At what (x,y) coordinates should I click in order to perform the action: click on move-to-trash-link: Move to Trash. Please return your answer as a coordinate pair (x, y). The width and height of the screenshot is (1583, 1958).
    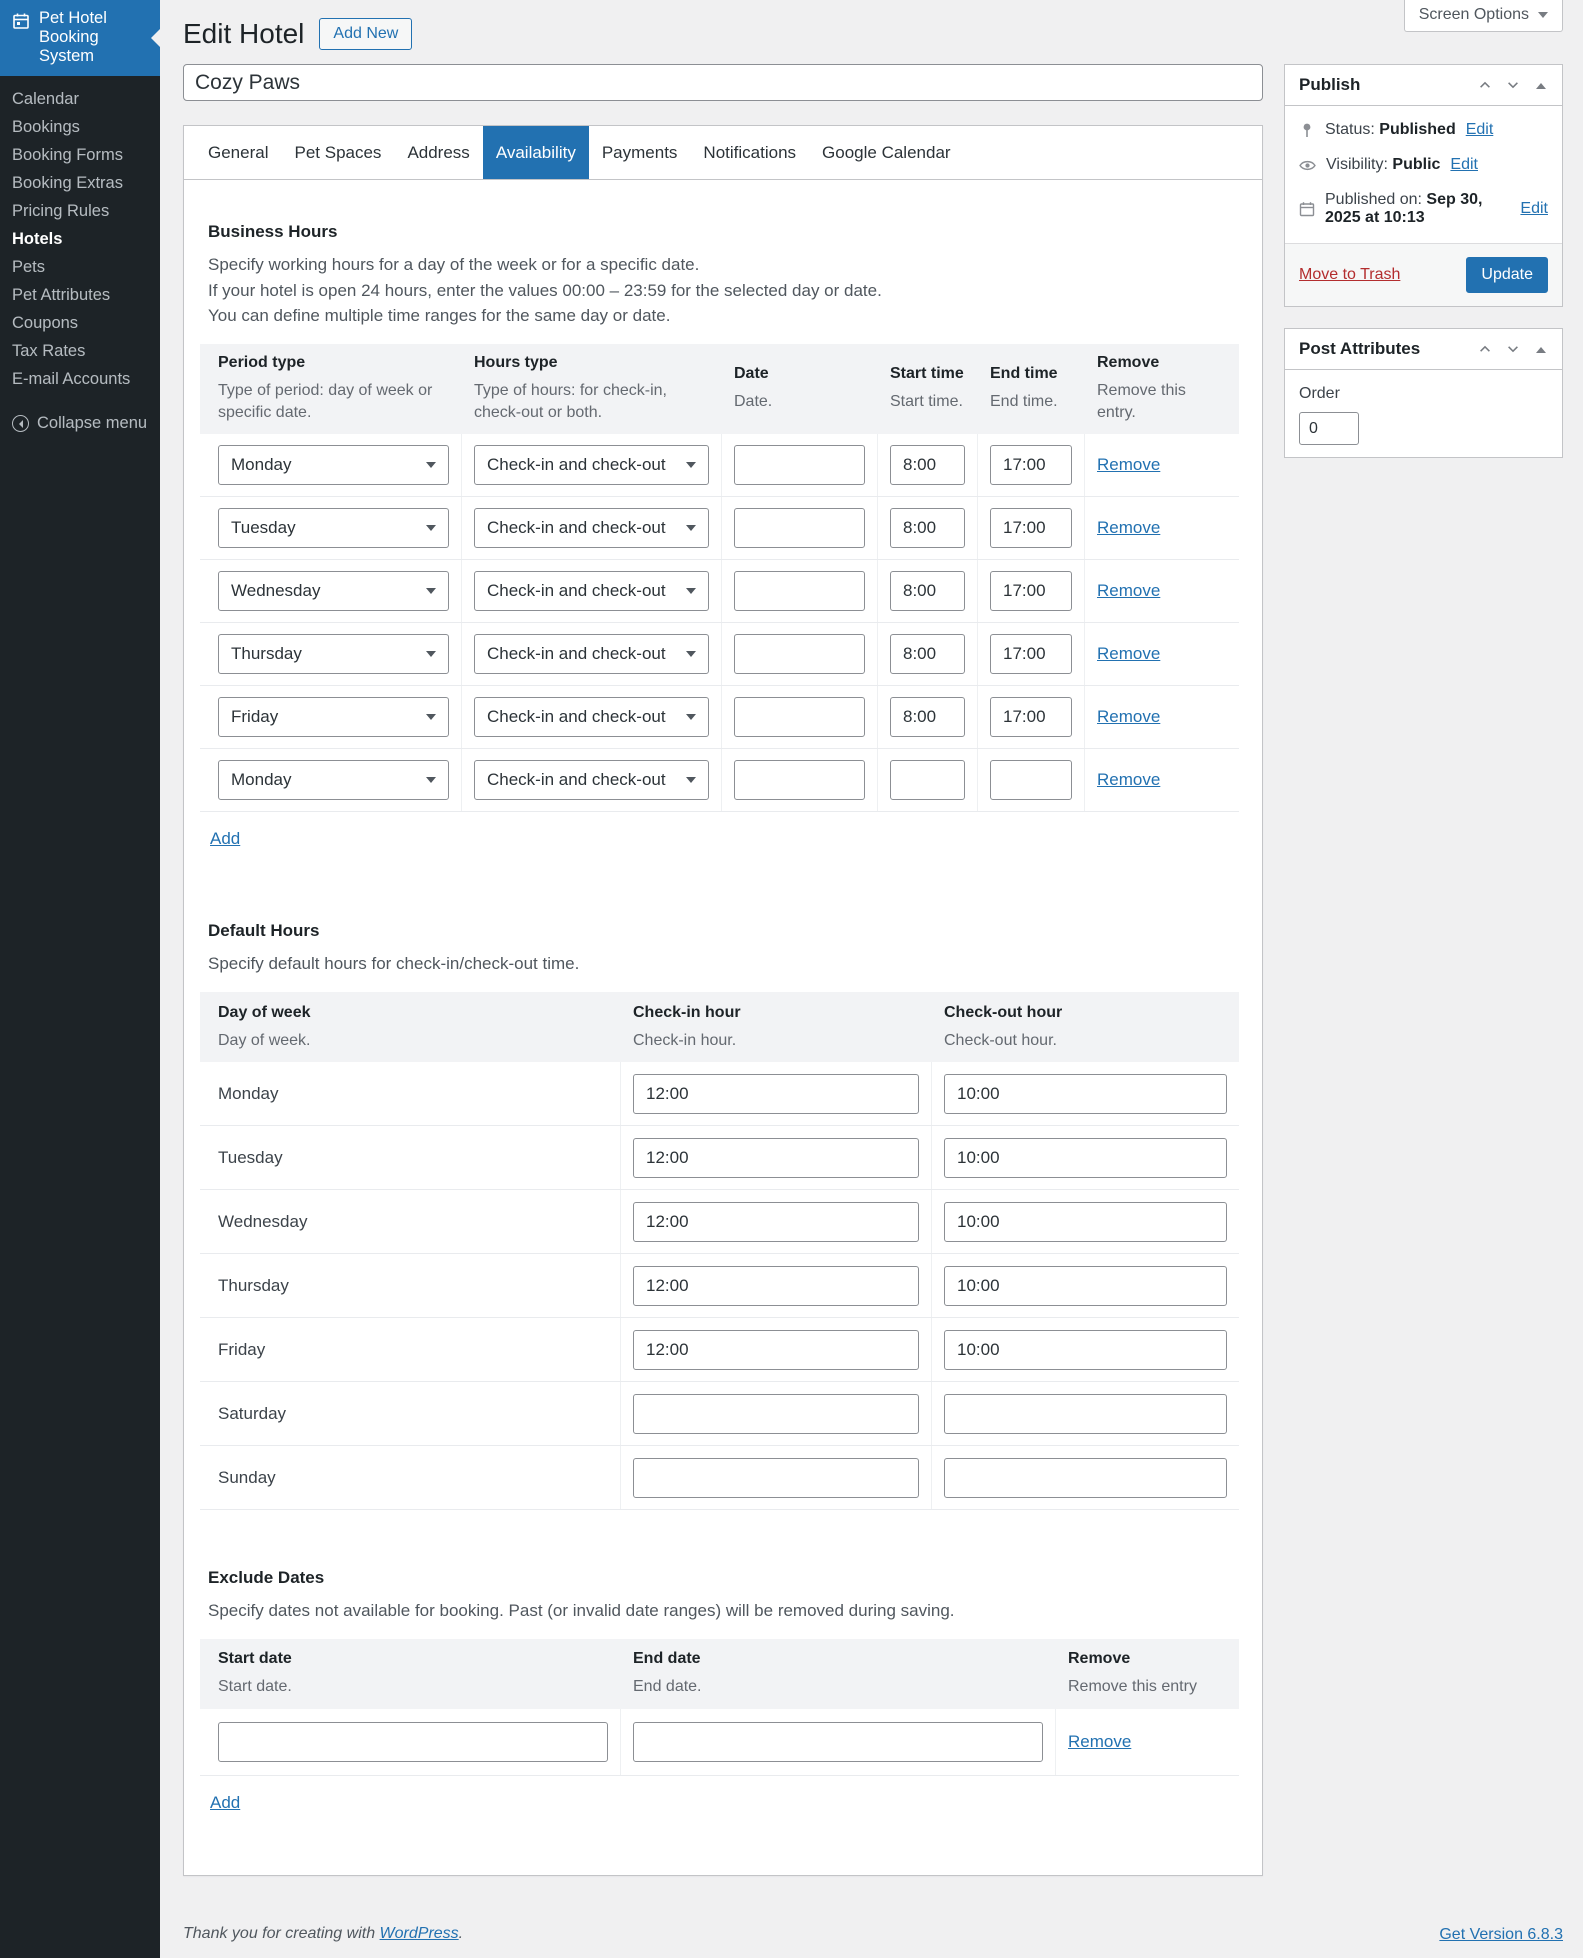
    Looking at the image, I should click on (1349, 275).